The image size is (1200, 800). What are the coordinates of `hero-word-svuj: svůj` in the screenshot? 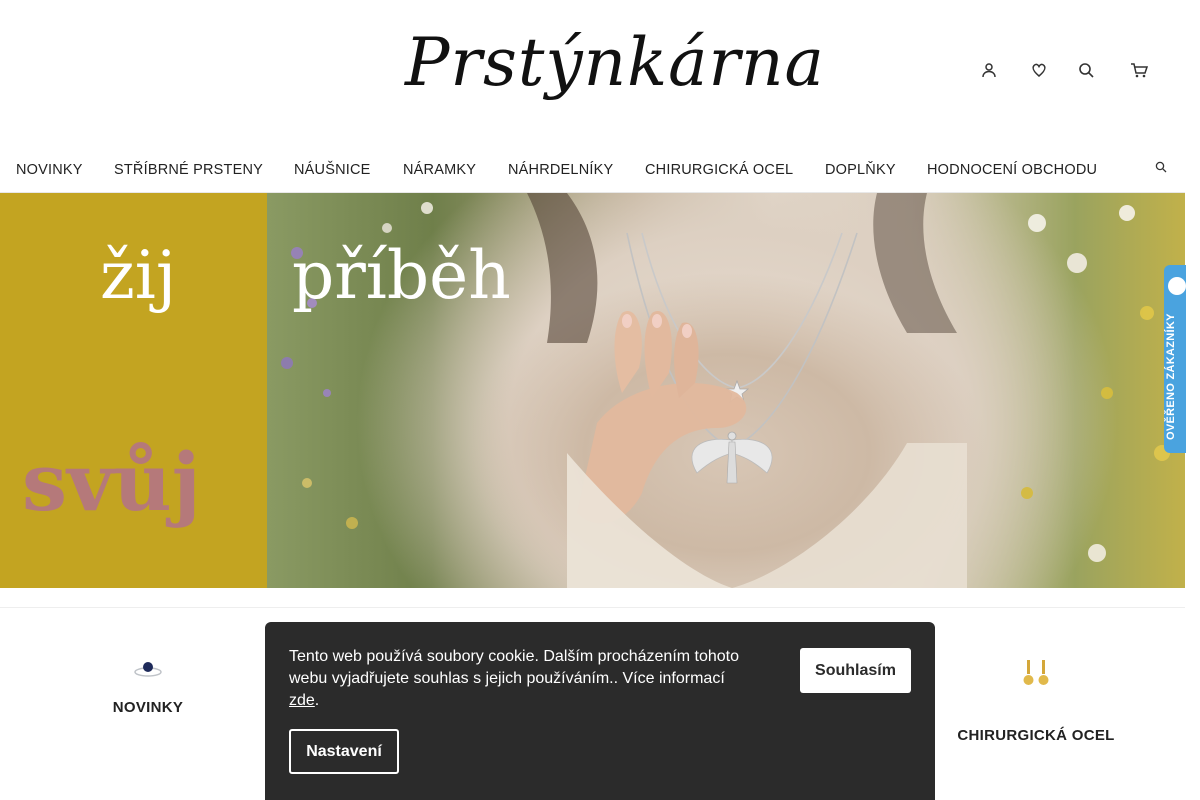 It's located at (111, 482).